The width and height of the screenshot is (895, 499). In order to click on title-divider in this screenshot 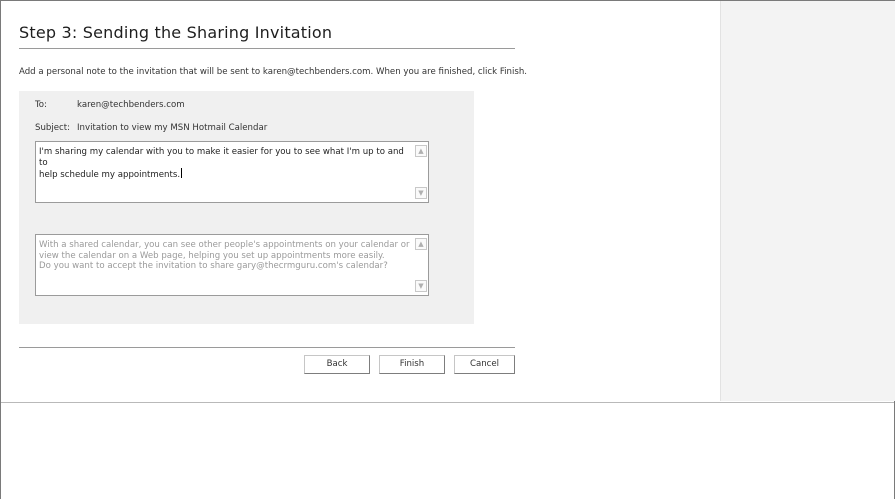, I will do `click(267, 48)`.